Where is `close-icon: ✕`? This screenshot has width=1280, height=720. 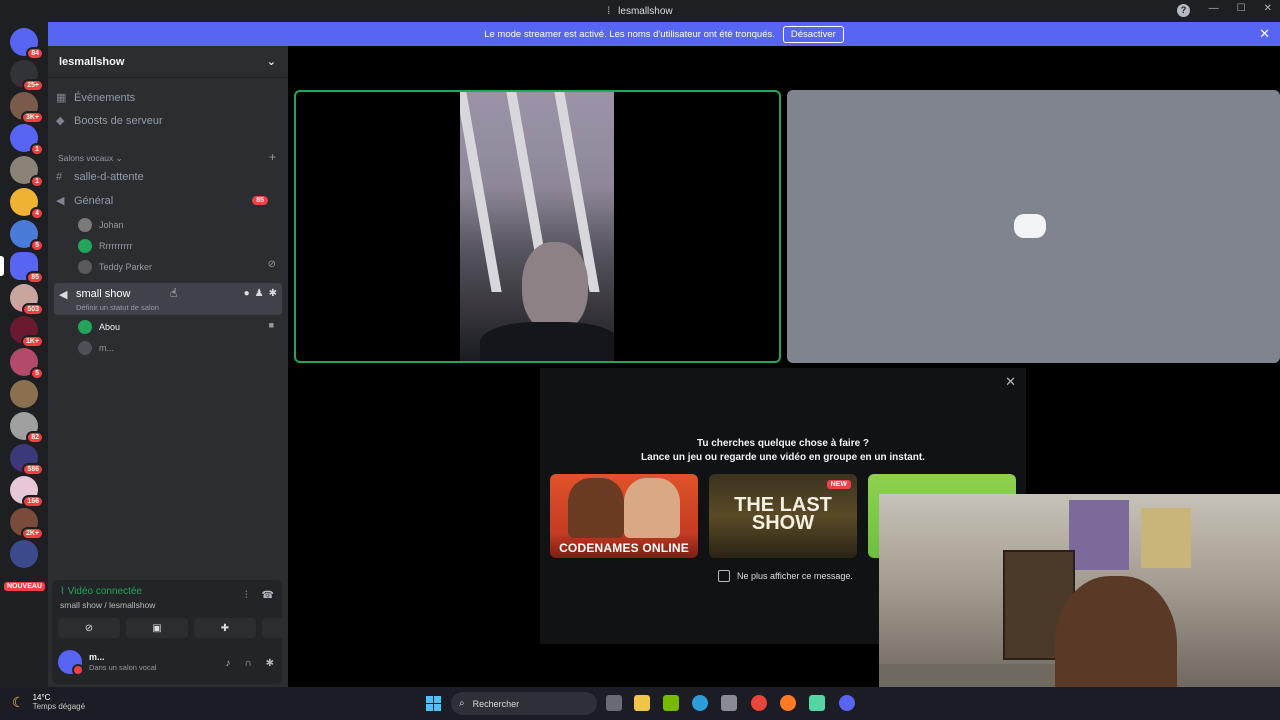
close-icon: ✕ is located at coordinates (1010, 382).